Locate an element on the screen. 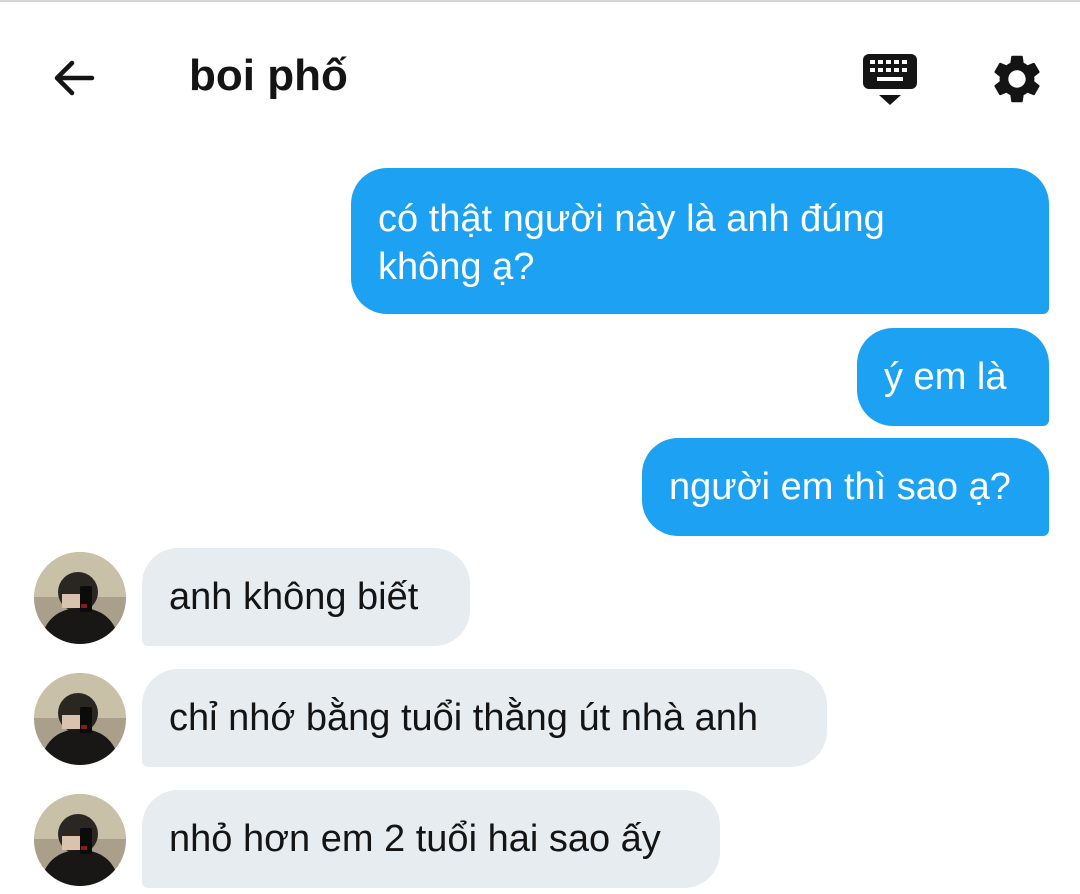 This screenshot has width=1080, height=894. settings-button is located at coordinates (1017, 79).